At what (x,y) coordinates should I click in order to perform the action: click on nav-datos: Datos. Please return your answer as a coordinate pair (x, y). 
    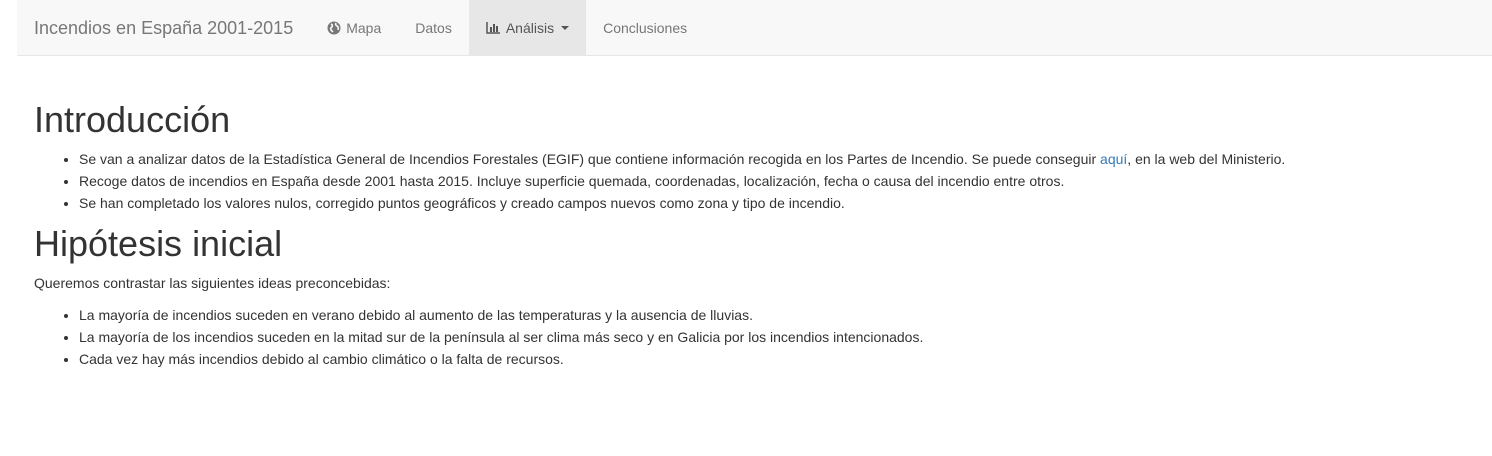
    Looking at the image, I should click on (433, 27).